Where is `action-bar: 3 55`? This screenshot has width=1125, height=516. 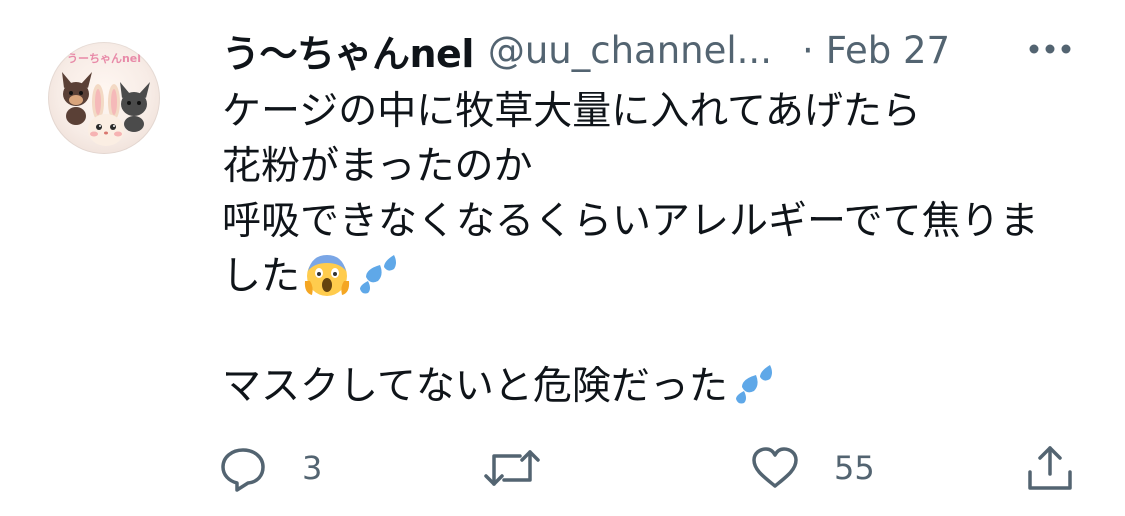 action-bar: 3 55 is located at coordinates (562, 468).